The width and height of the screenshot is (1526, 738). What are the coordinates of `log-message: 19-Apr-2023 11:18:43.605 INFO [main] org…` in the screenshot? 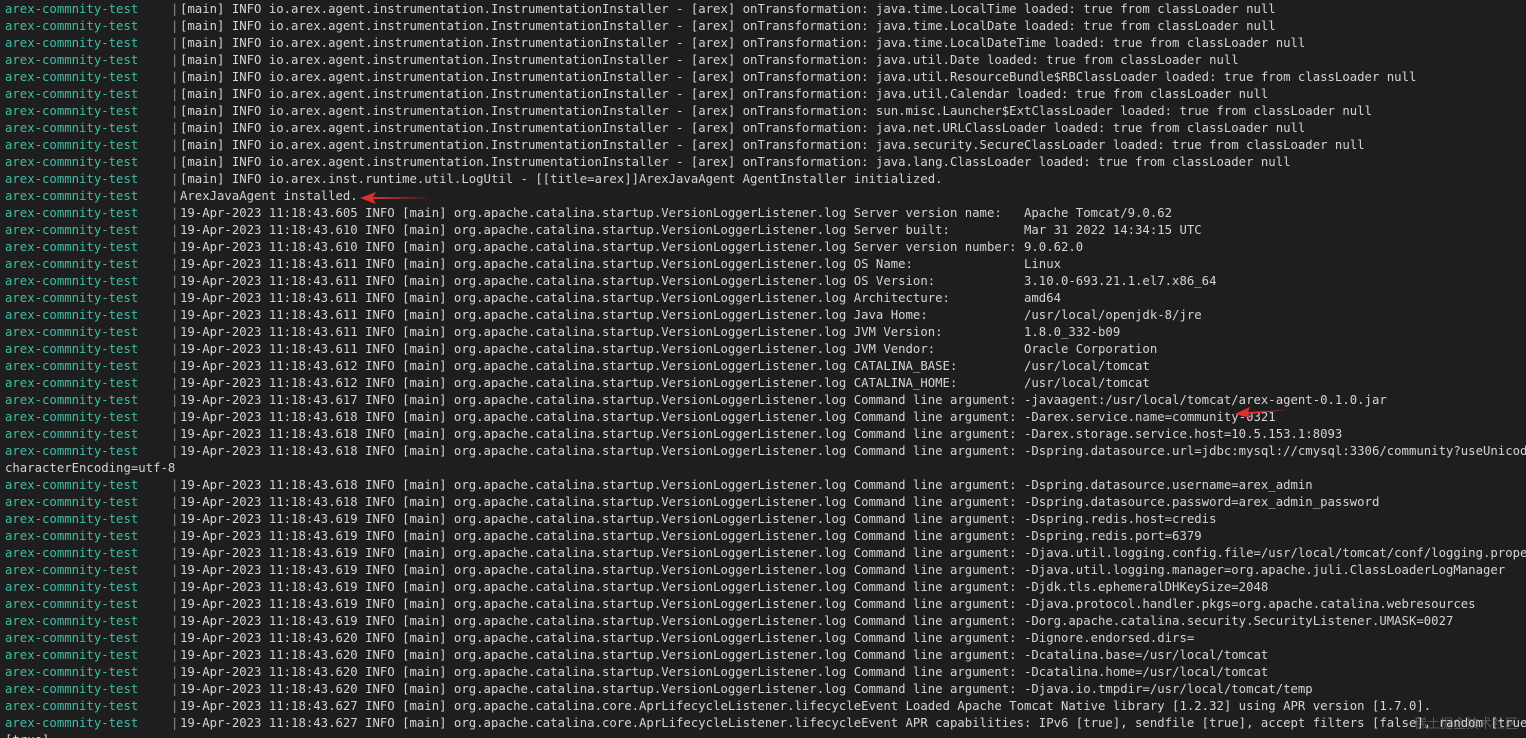 It's located at (676, 213).